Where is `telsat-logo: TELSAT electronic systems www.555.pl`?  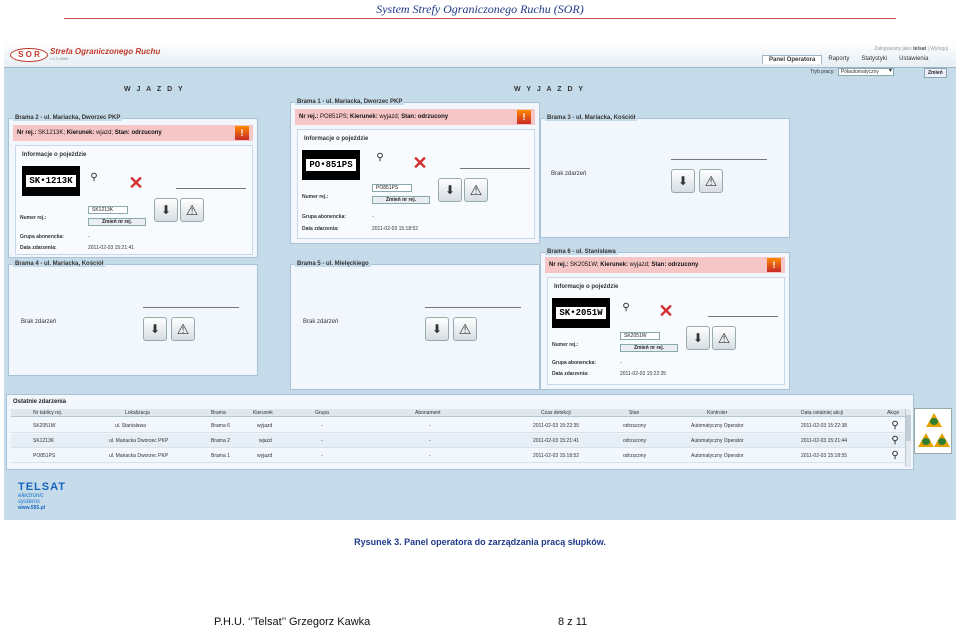
telsat-logo: TELSAT electronic systems www.555.pl is located at coordinates (42, 496).